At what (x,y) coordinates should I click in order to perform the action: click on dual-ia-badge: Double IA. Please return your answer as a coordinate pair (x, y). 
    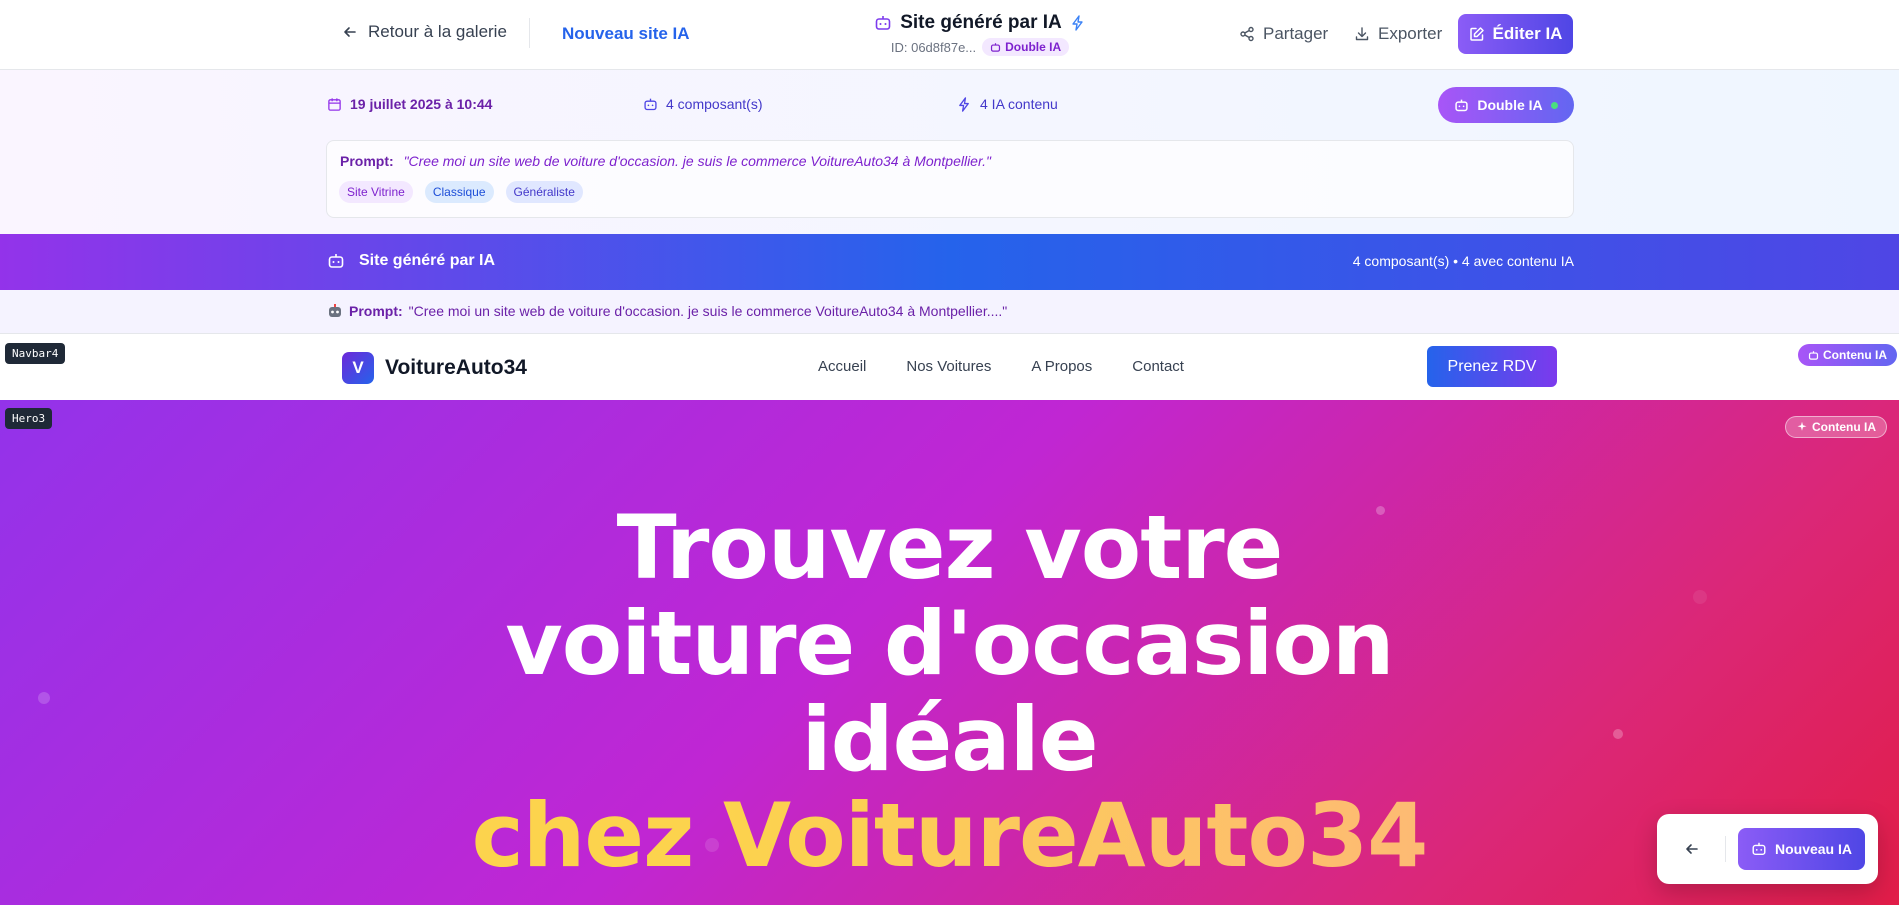
    Looking at the image, I should click on (1026, 47).